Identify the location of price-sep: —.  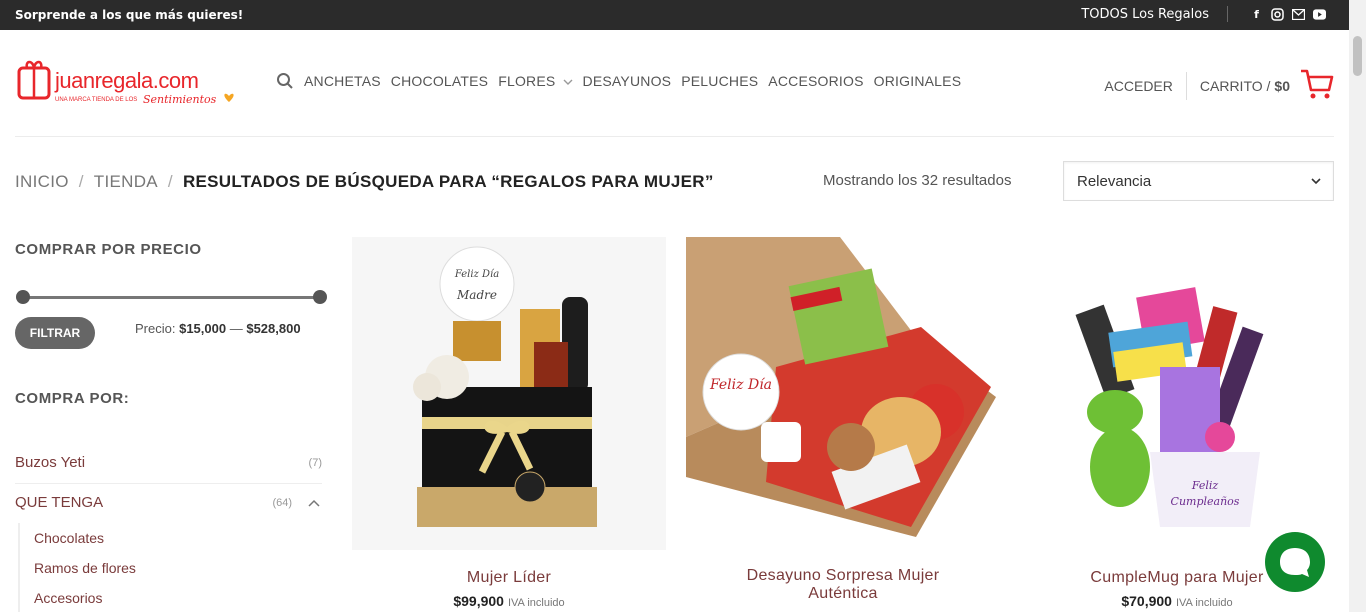
(236, 328).